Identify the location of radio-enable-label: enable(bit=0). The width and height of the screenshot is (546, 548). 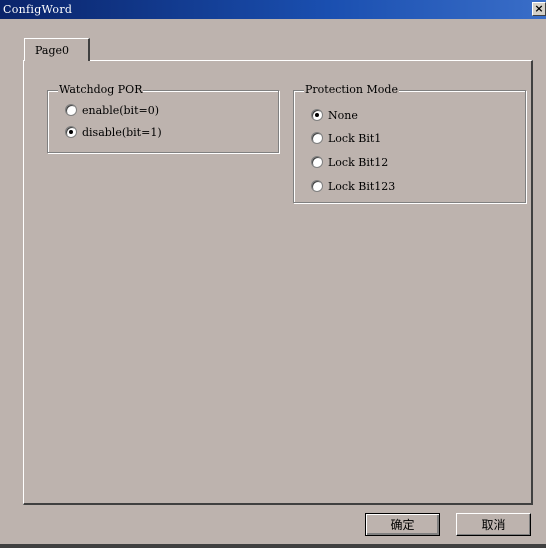
(120, 110).